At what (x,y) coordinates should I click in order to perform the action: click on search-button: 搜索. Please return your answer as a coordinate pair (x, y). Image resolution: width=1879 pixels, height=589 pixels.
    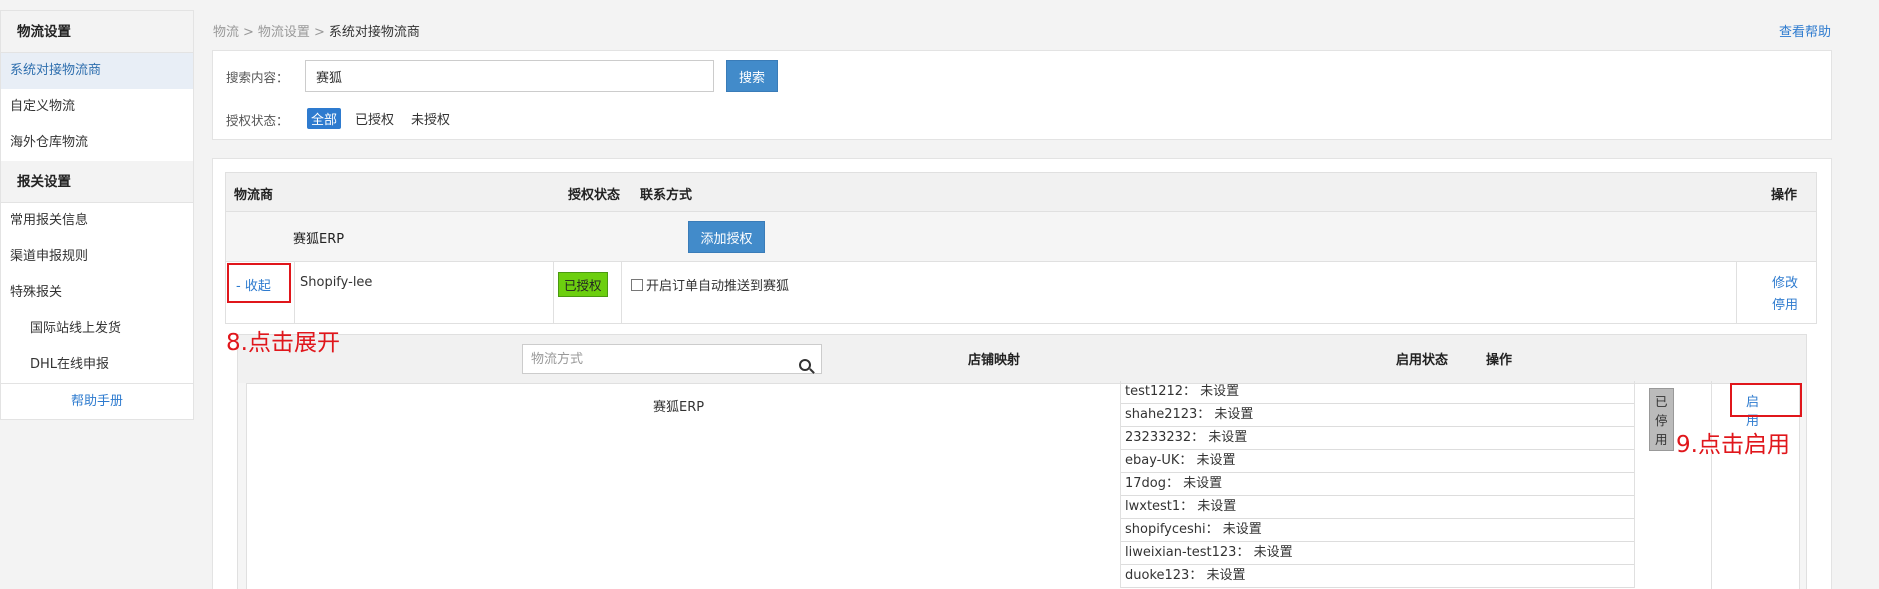
    Looking at the image, I should click on (752, 76).